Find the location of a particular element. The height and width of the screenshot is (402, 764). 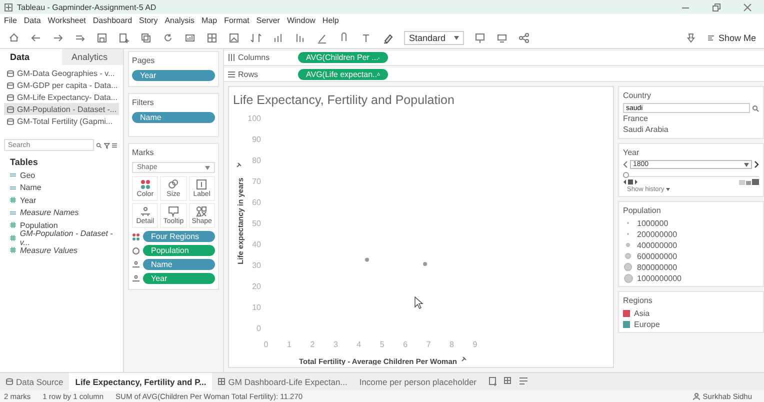

pane-tab: Analytics is located at coordinates (92, 57).